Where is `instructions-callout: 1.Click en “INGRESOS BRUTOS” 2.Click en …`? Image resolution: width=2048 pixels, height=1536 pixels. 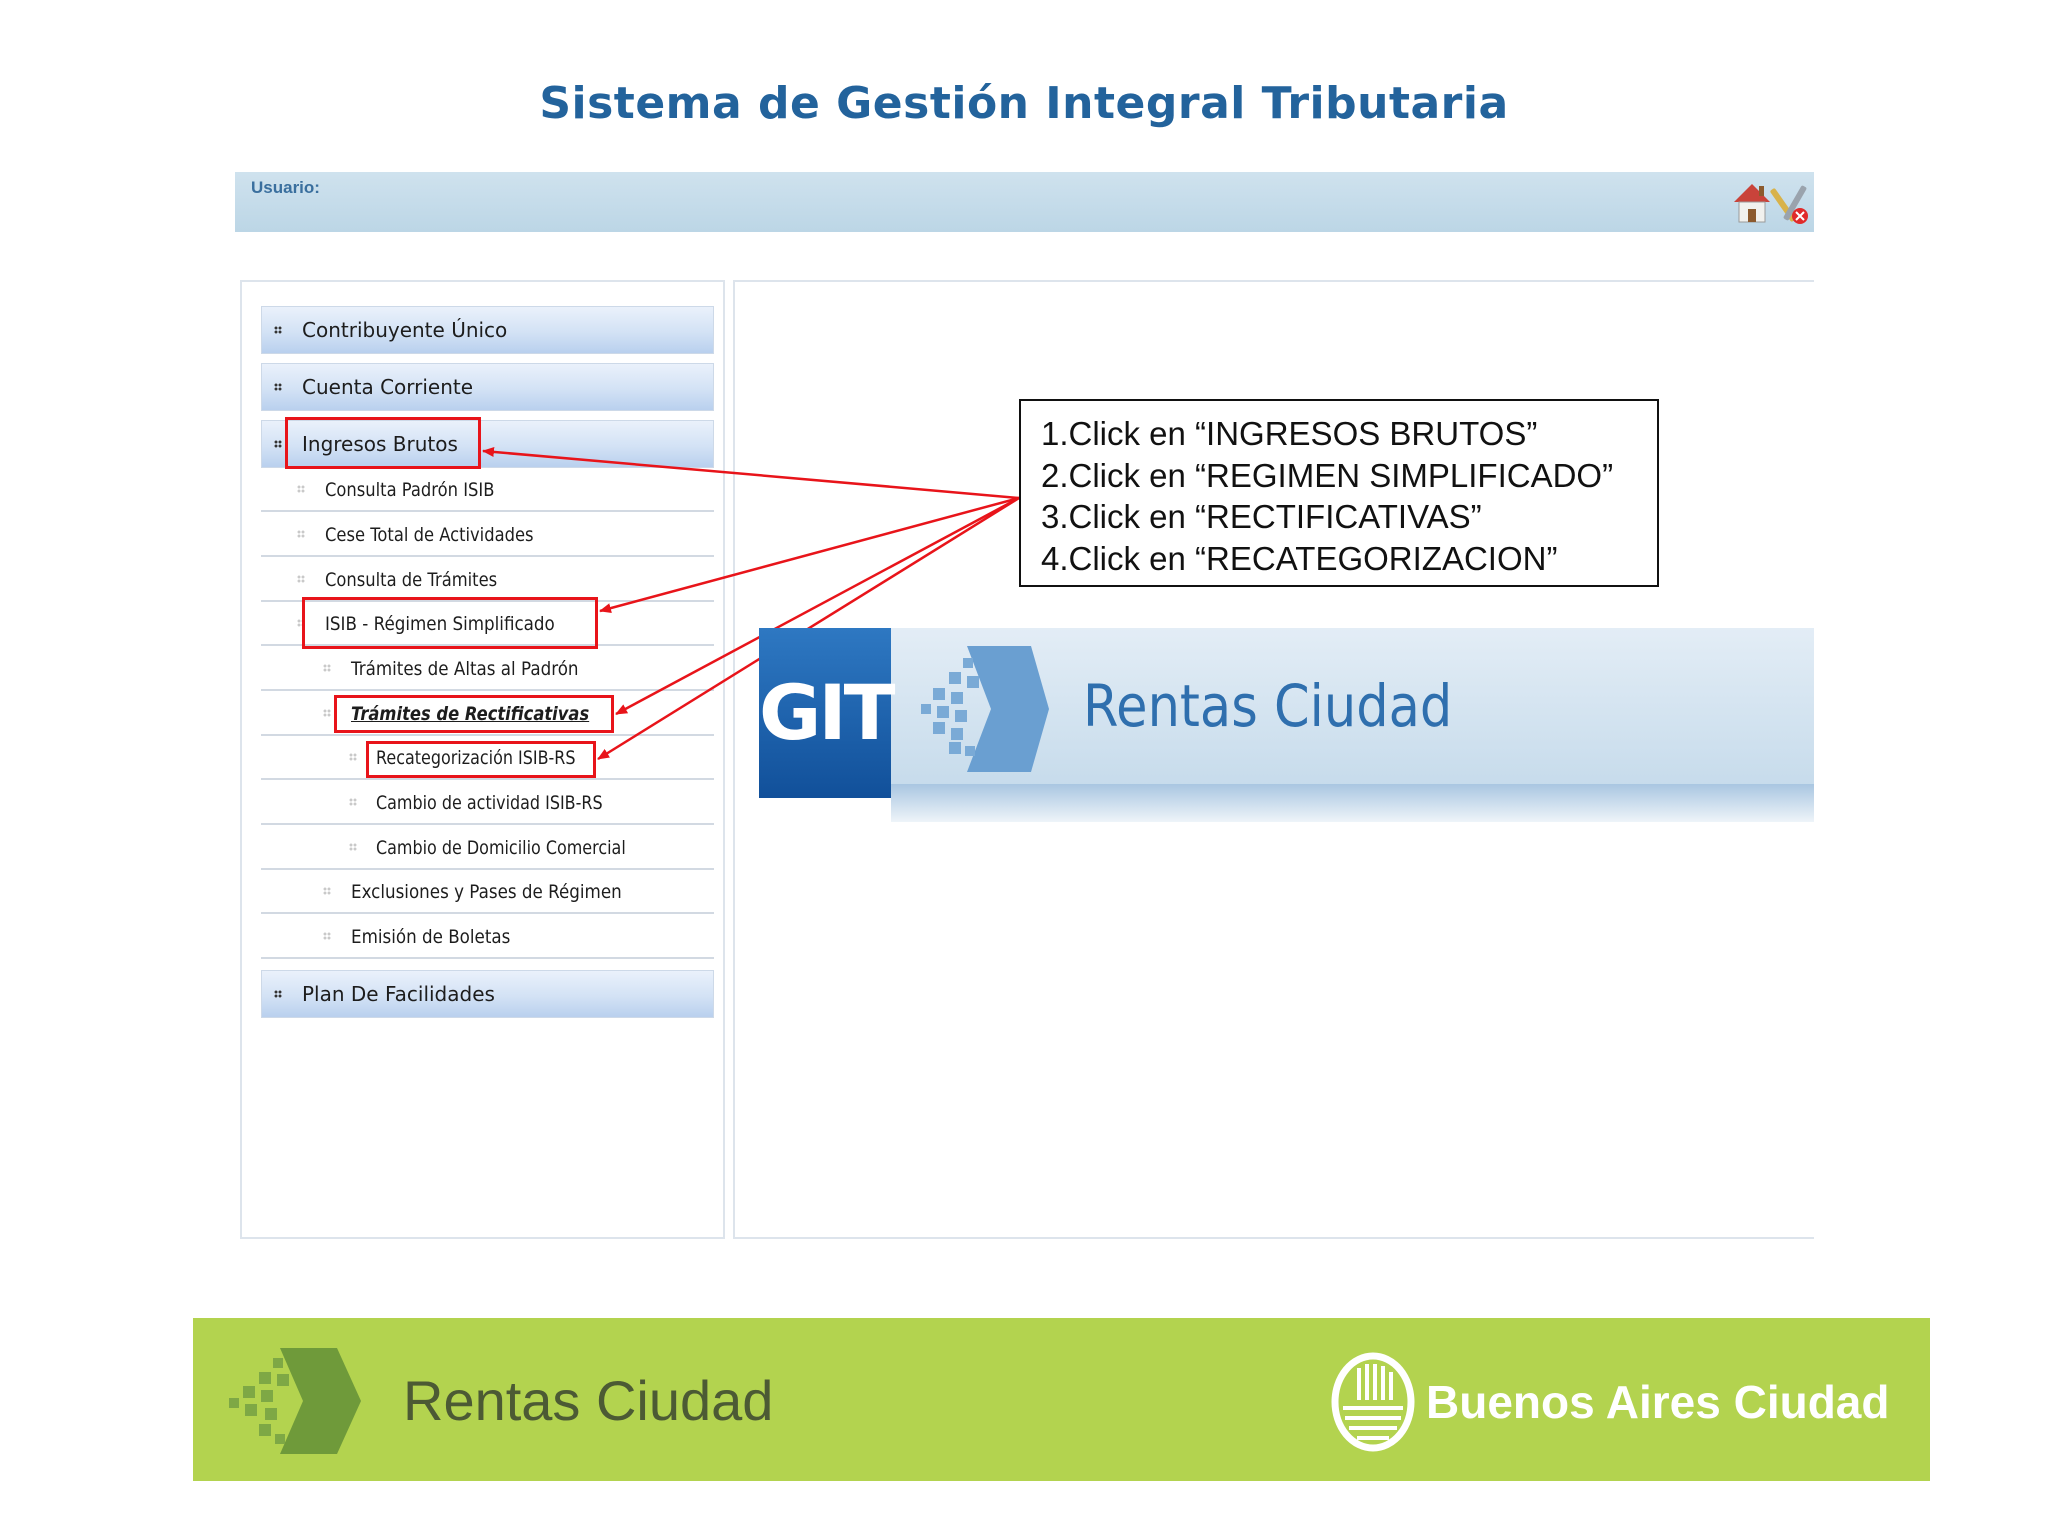
instructions-callout: 1.Click en “INGRESOS BRUTOS” 2.Click en … is located at coordinates (1339, 493).